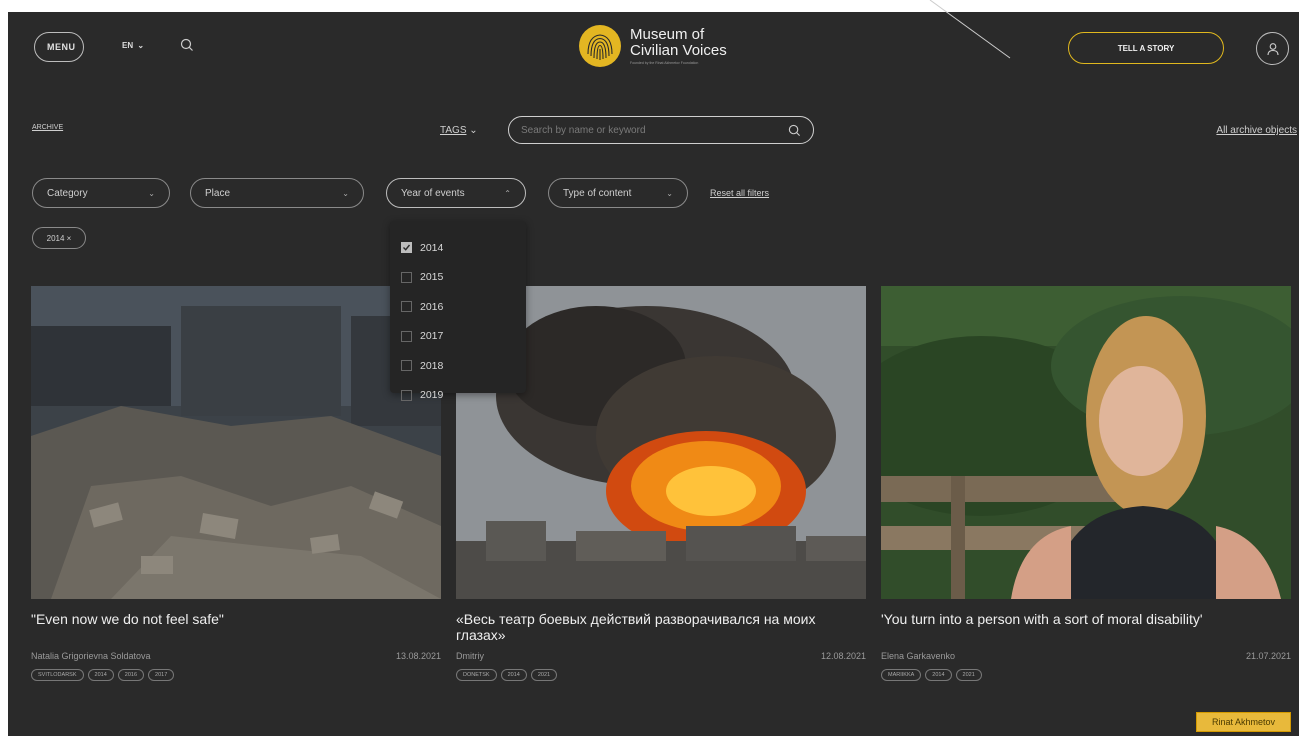 This screenshot has width=1299, height=736. Describe the element at coordinates (901, 675) in the screenshot. I see `tag-badge: MARIIKKA` at that location.